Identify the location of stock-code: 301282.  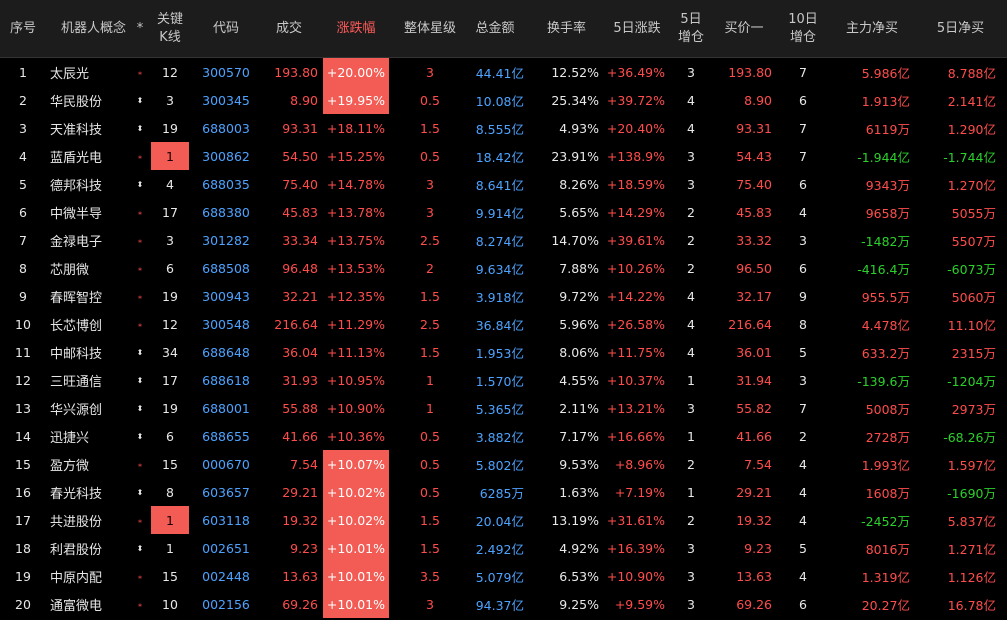
(226, 240).